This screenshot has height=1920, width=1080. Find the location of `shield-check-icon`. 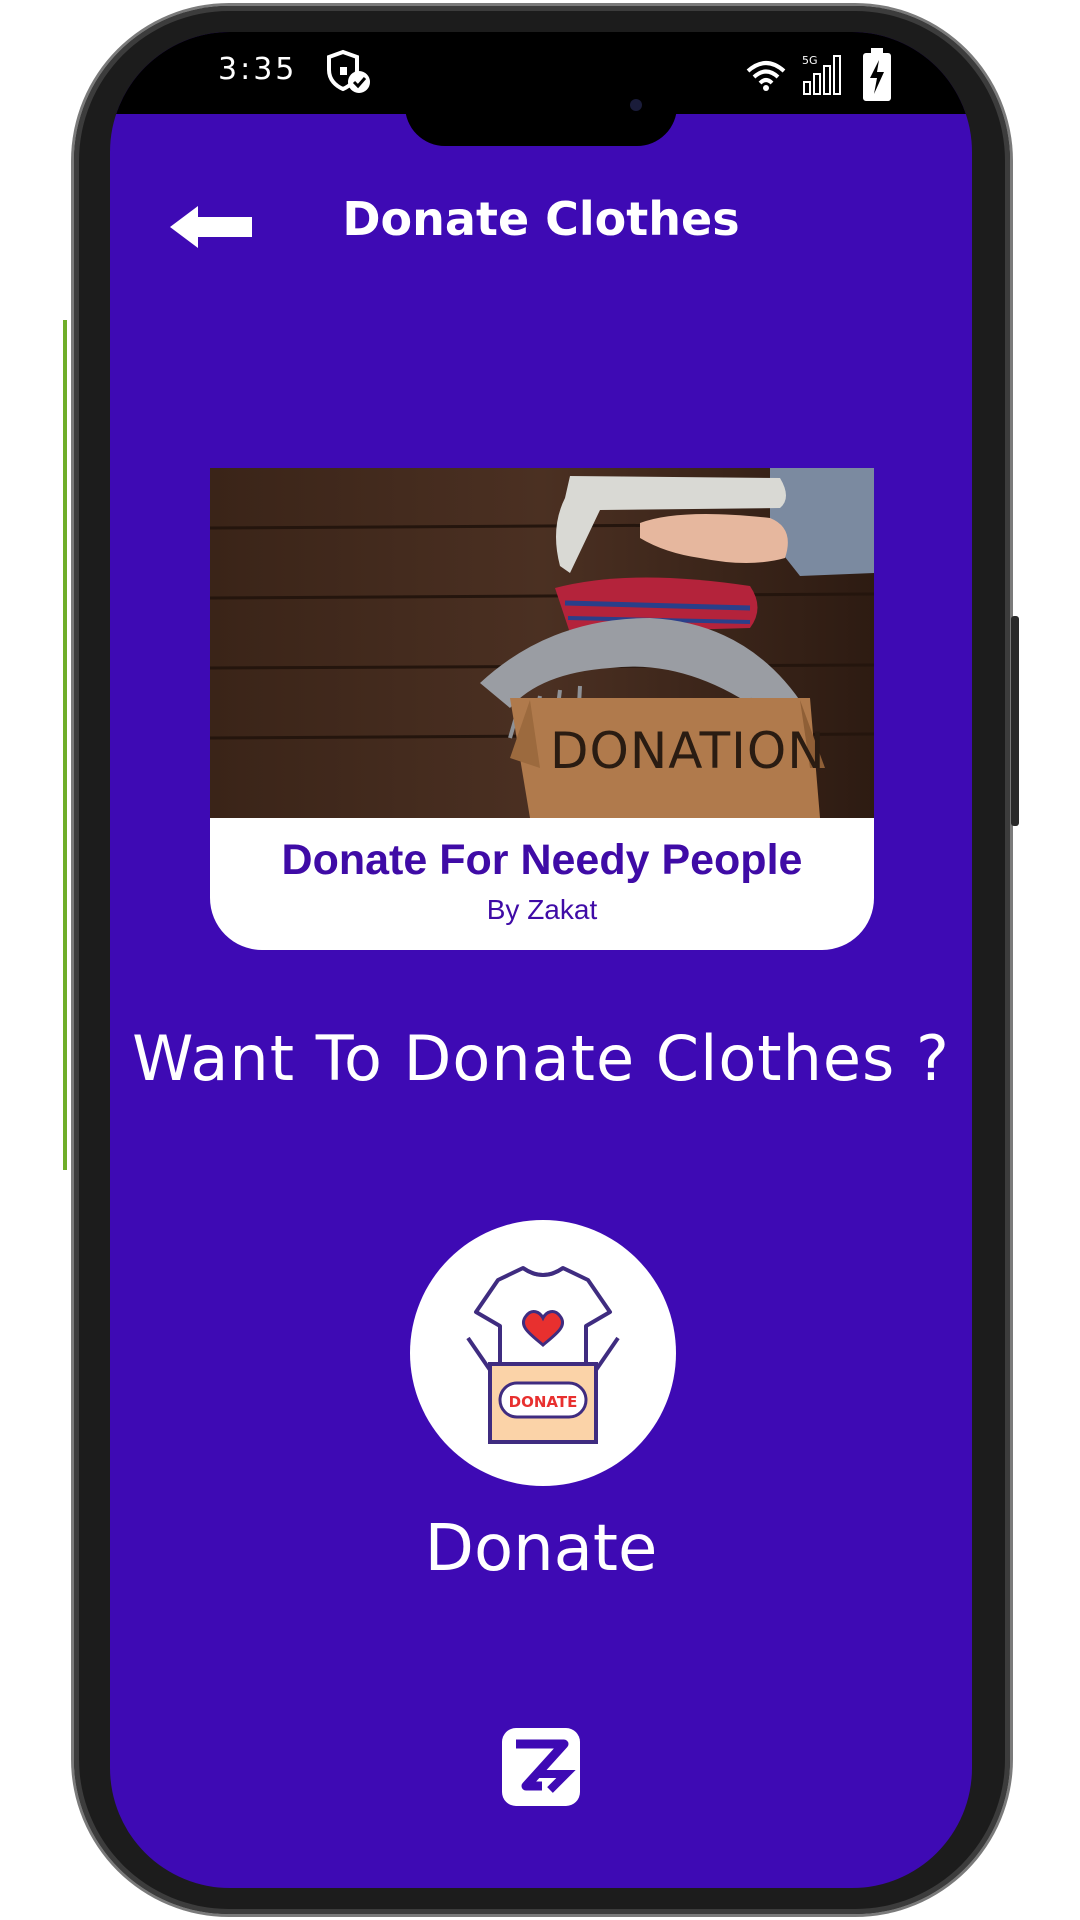

shield-check-icon is located at coordinates (348, 71).